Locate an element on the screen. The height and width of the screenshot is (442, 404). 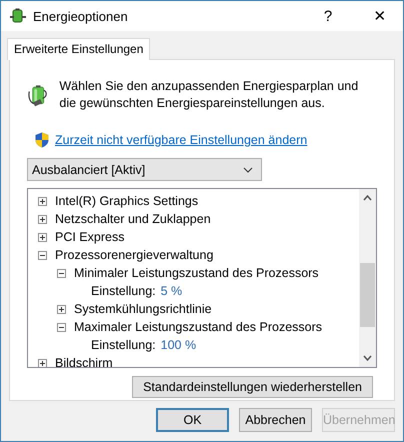
dialog-button: OK is located at coordinates (192, 420).